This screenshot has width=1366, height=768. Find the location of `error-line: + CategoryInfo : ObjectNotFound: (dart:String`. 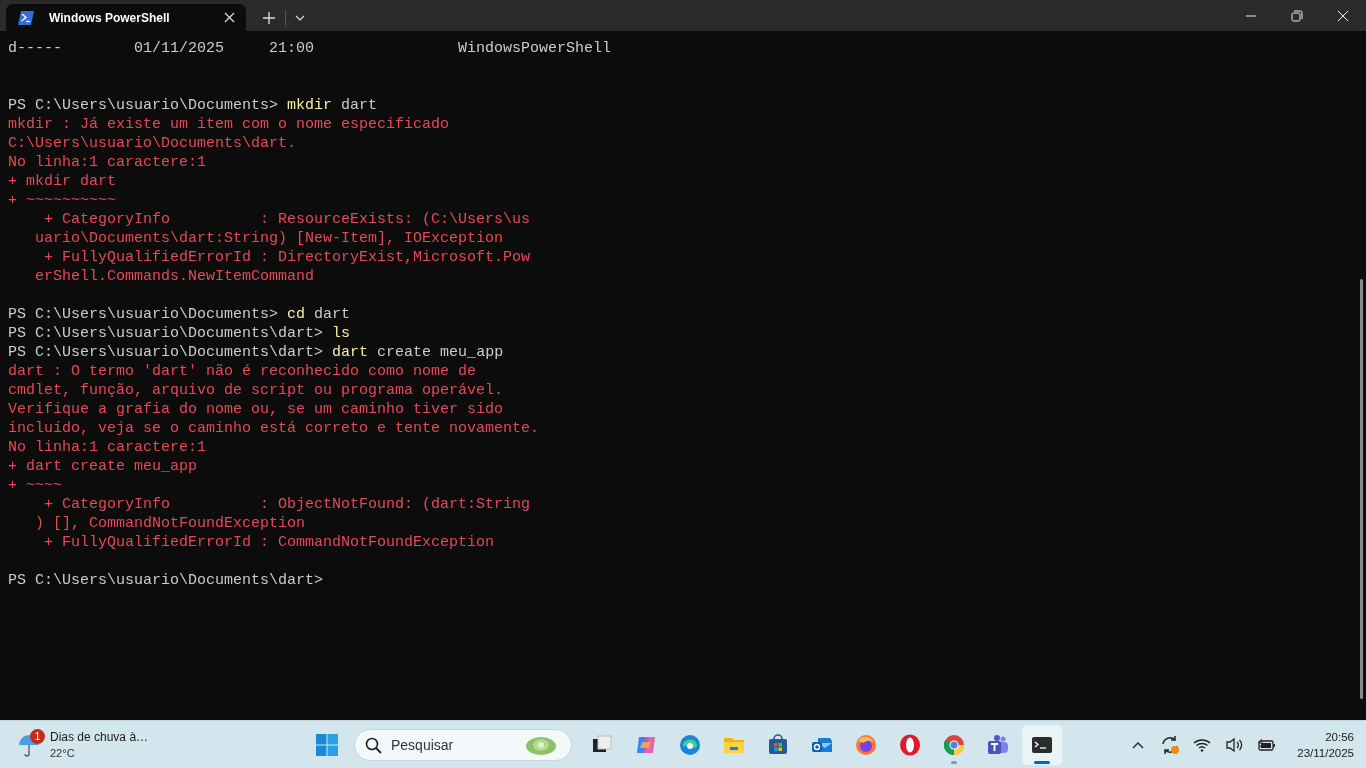

error-line: + CategoryInfo : ObjectNotFound: (dart:String is located at coordinates (287, 504).